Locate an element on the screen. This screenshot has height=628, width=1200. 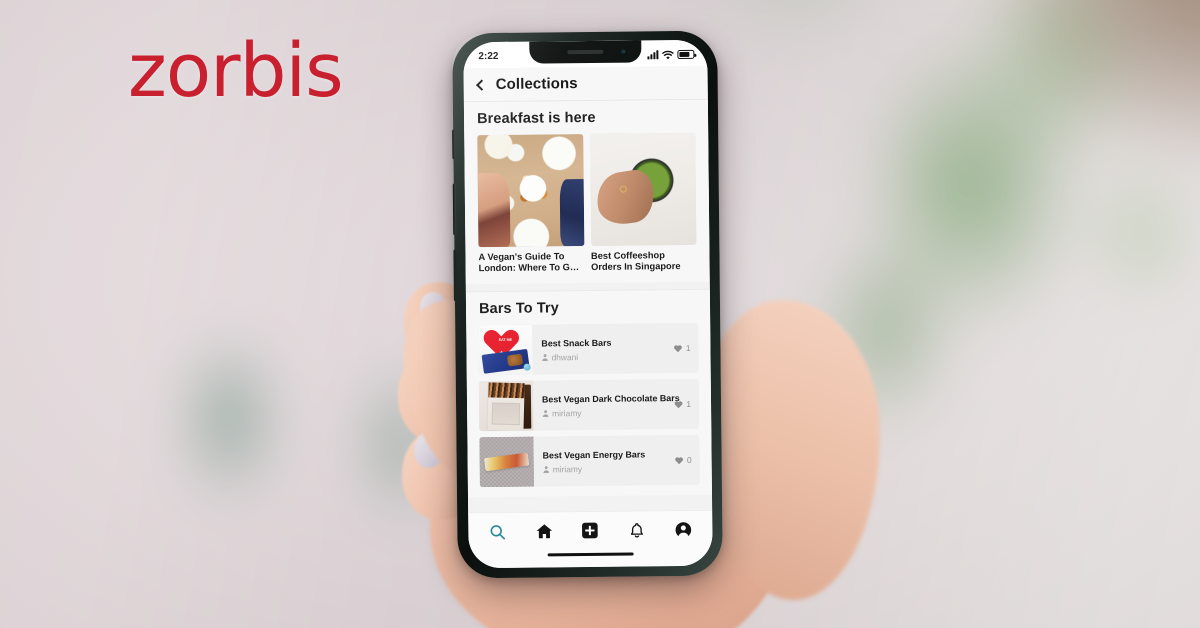
home-indicator-area is located at coordinates (590, 559).